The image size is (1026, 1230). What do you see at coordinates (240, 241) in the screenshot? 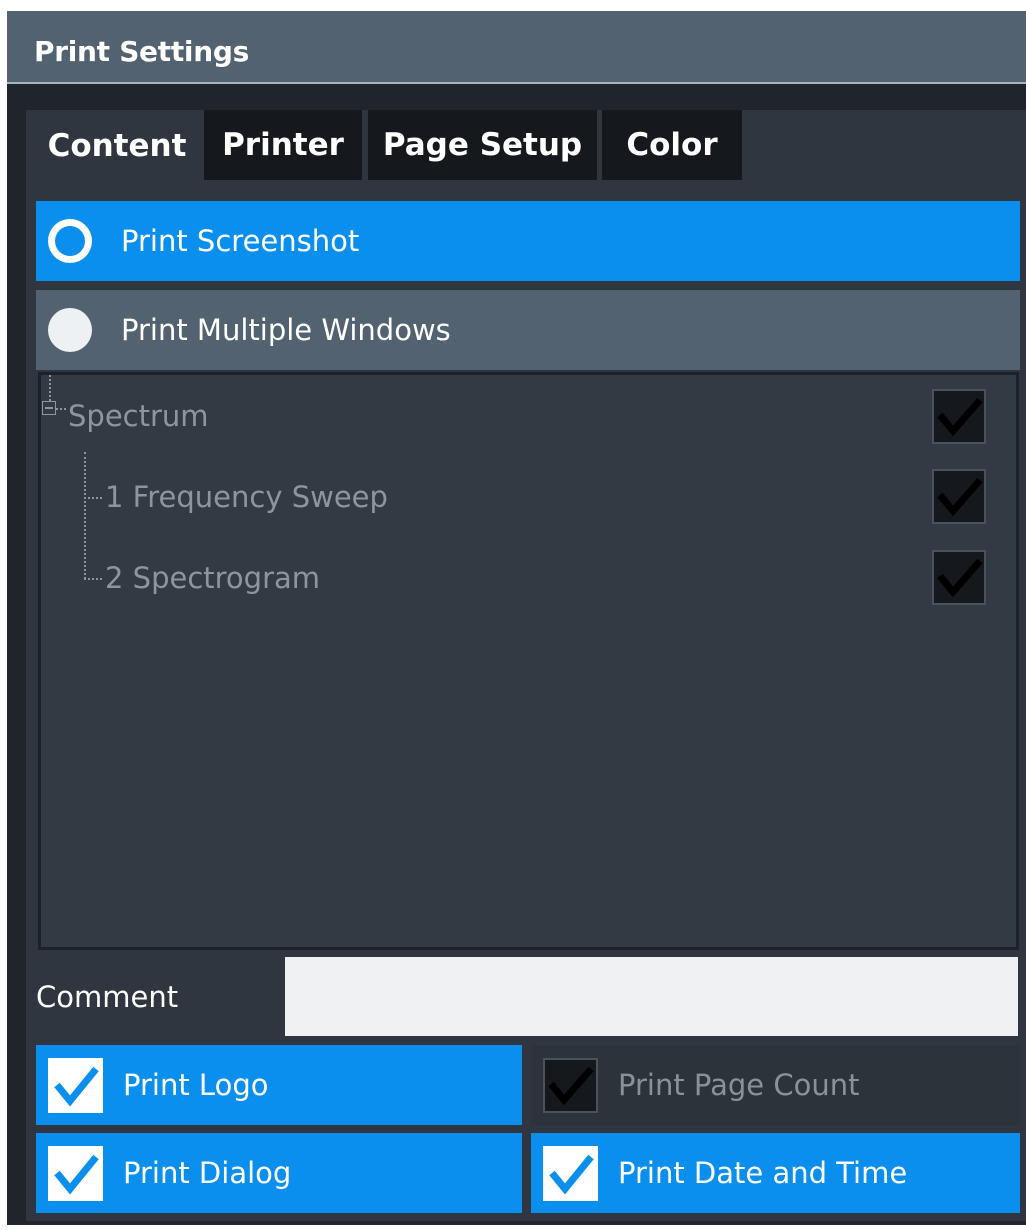
I see `print-screenshot-label: Print Screenshot` at bounding box center [240, 241].